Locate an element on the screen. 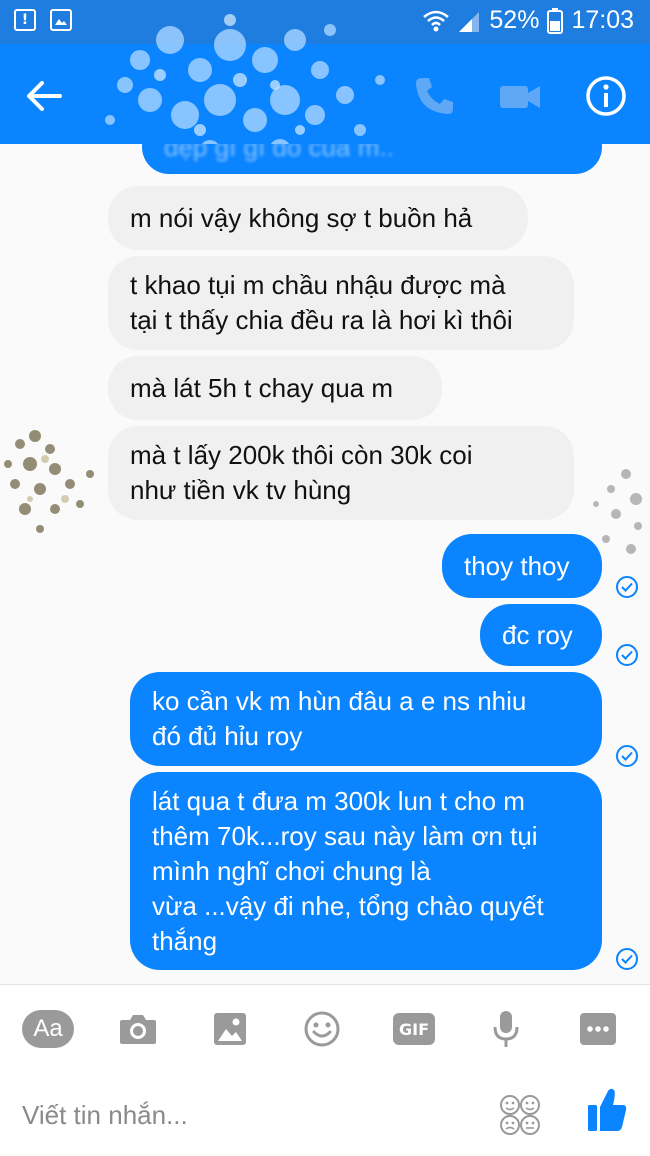 The width and height of the screenshot is (650, 1156). decorative-sparkle is located at coordinates (49, 481).